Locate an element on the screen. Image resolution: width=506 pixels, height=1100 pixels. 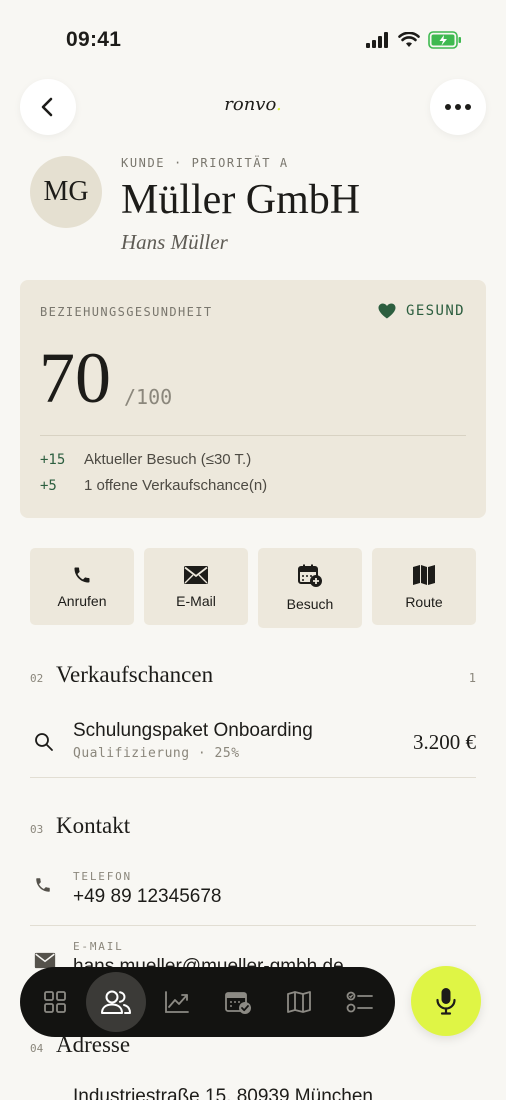
address-row: Industriestraße 15, 80939 München is located at coordinates (253, 1093).